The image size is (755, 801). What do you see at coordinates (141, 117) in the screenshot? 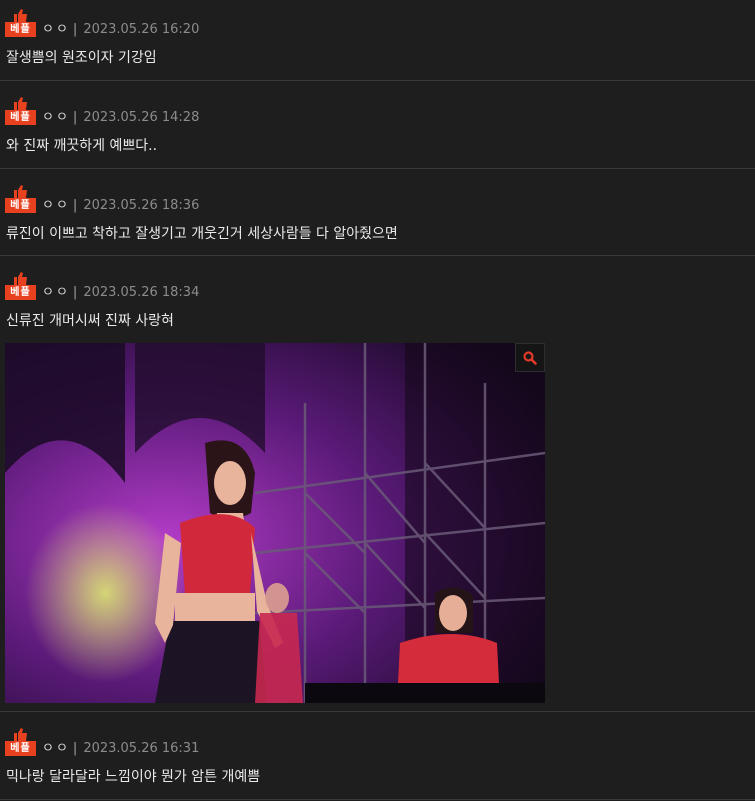
I see `comment-date: 2023.05.26 14:28` at bounding box center [141, 117].